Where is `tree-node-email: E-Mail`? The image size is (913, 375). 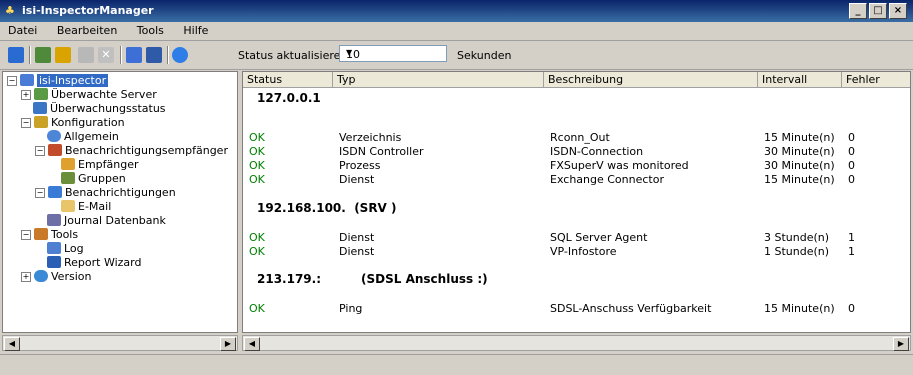 tree-node-email: E-Mail is located at coordinates (86, 207).